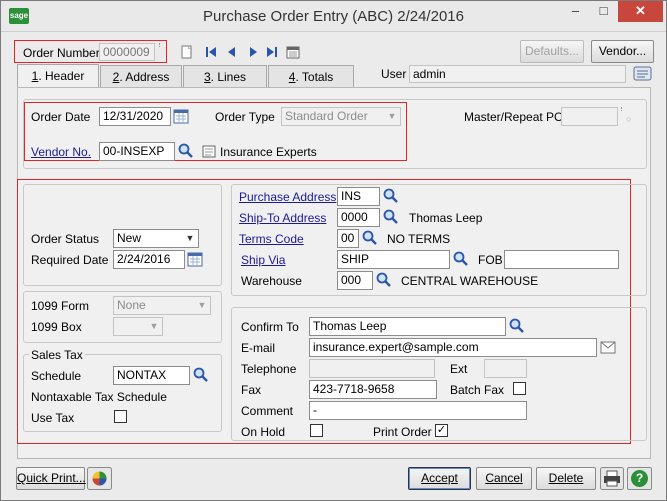 The height and width of the screenshot is (501, 667). Describe the element at coordinates (603, 11) in the screenshot. I see `maximize-button: □` at that location.